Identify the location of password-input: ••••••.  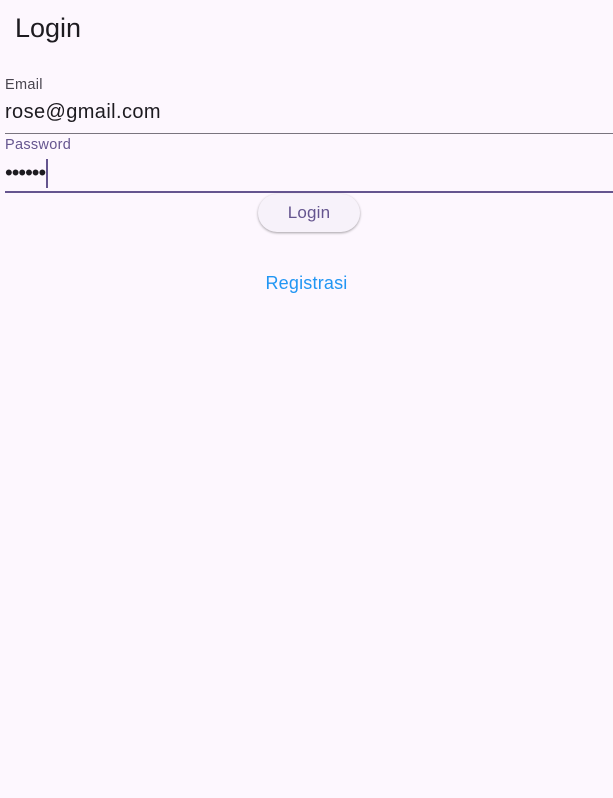
(27, 173).